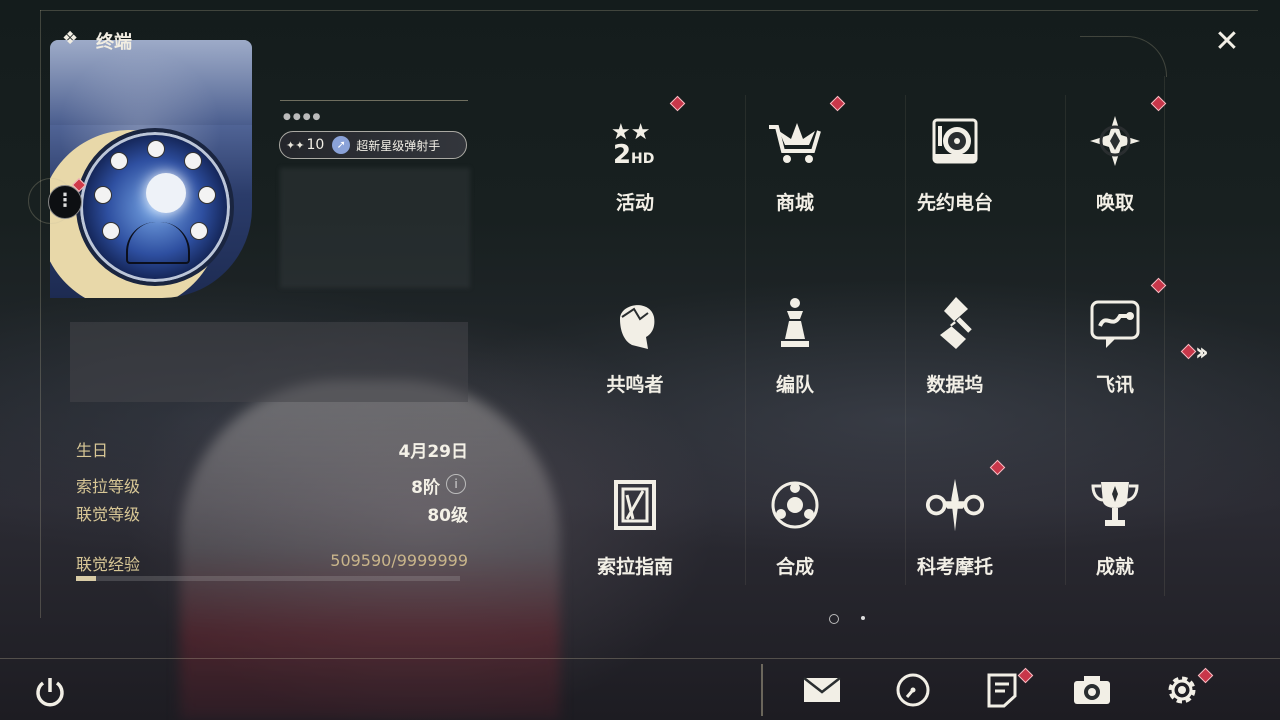 The width and height of the screenshot is (1280, 720). What do you see at coordinates (269, 362) in the screenshot?
I see `blurred-signature-area` at bounding box center [269, 362].